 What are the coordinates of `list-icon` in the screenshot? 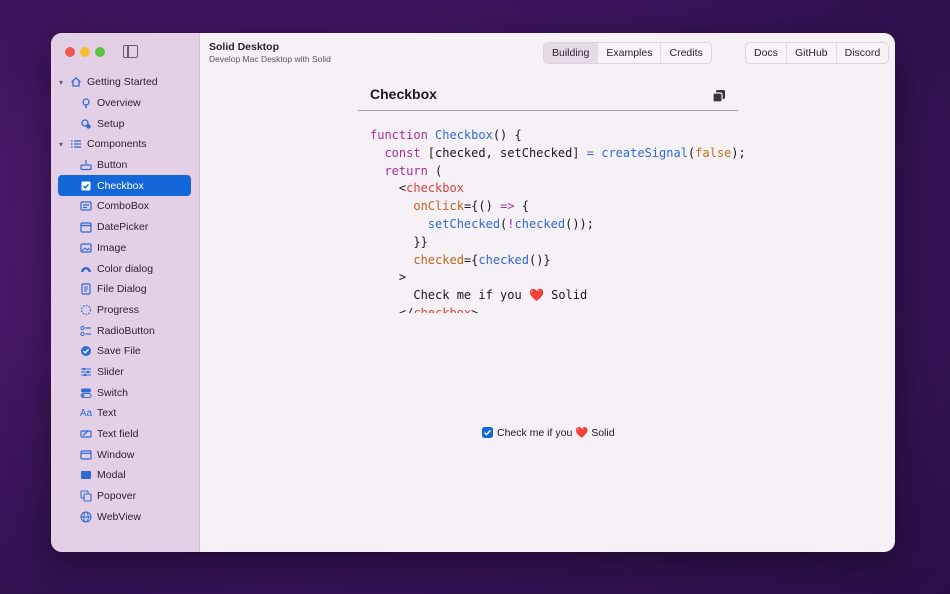 It's located at (76, 144).